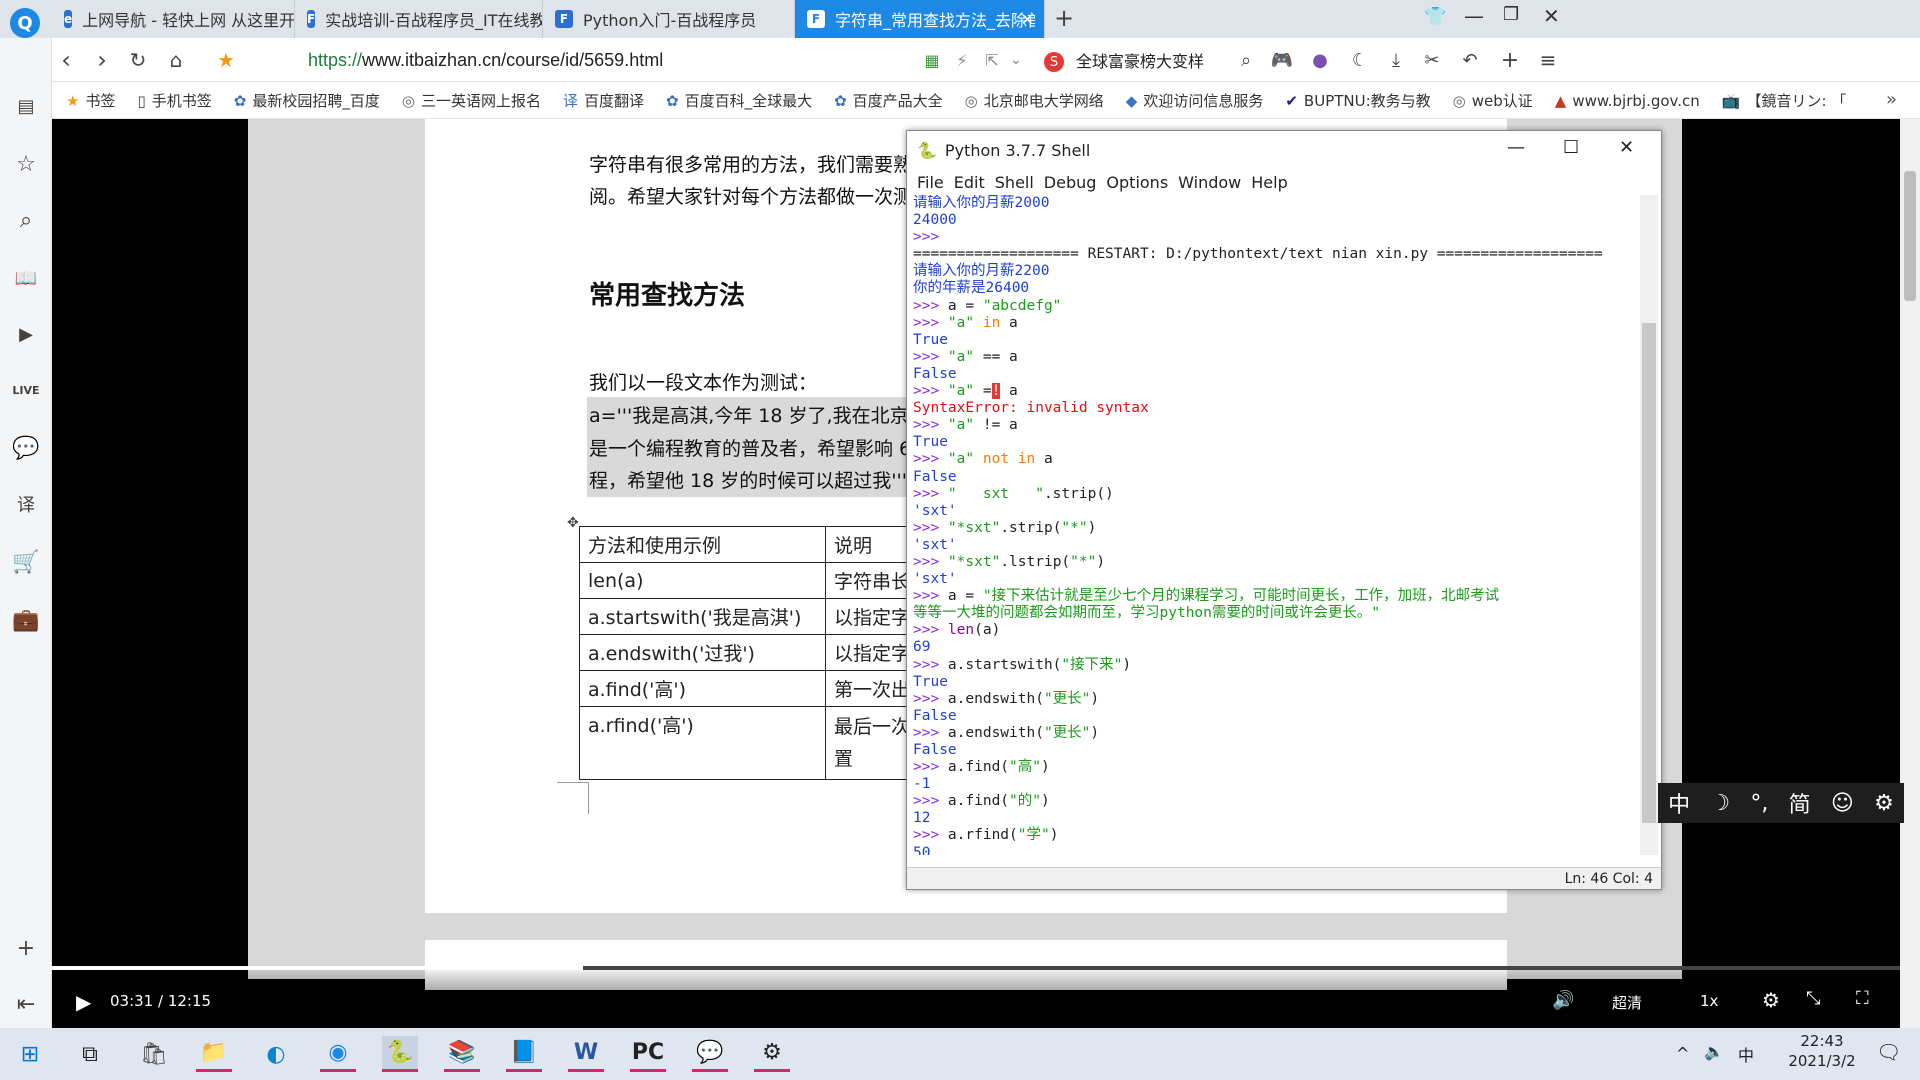 Image resolution: width=1920 pixels, height=1080 pixels. I want to click on tab-2: F 实战培训-百战程序员_IT在线教育培训, so click(419, 19).